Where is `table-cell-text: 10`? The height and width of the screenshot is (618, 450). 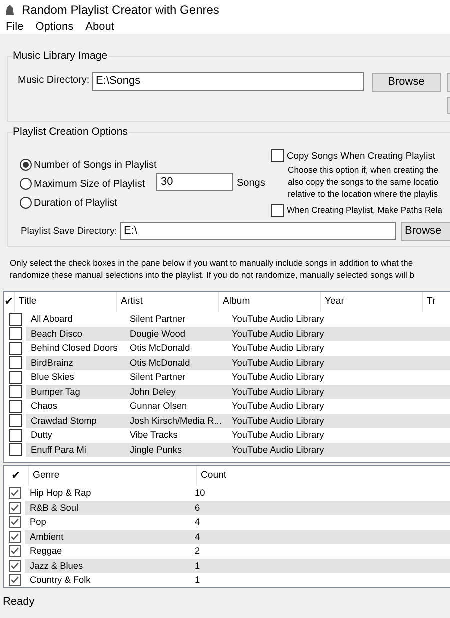
table-cell-text: 10 is located at coordinates (200, 493).